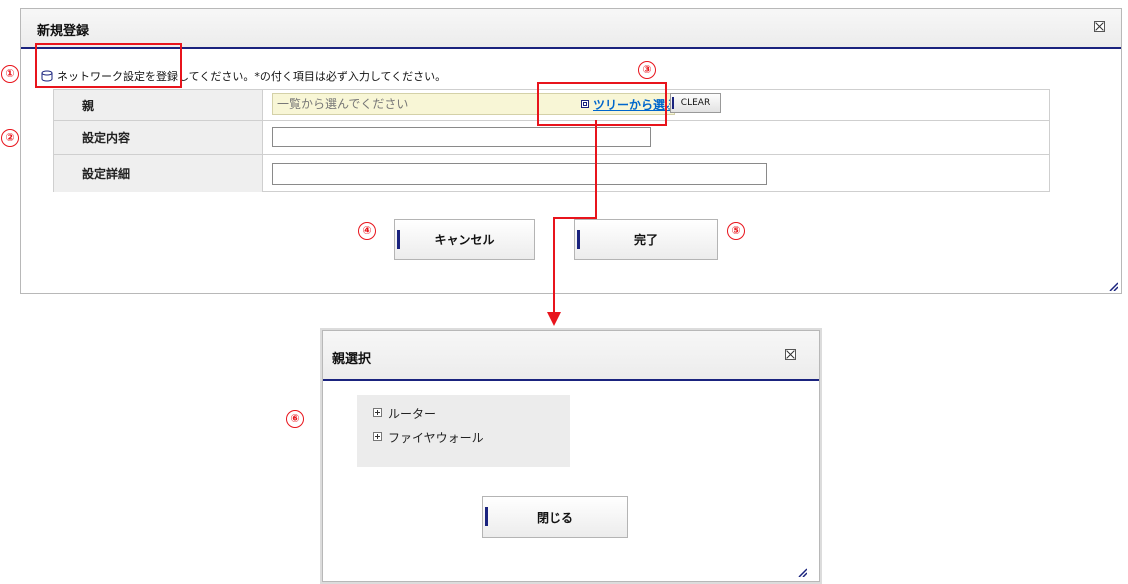 The height and width of the screenshot is (584, 1128). Describe the element at coordinates (695, 103) in the screenshot. I see `clear-button: CLEAR` at that location.